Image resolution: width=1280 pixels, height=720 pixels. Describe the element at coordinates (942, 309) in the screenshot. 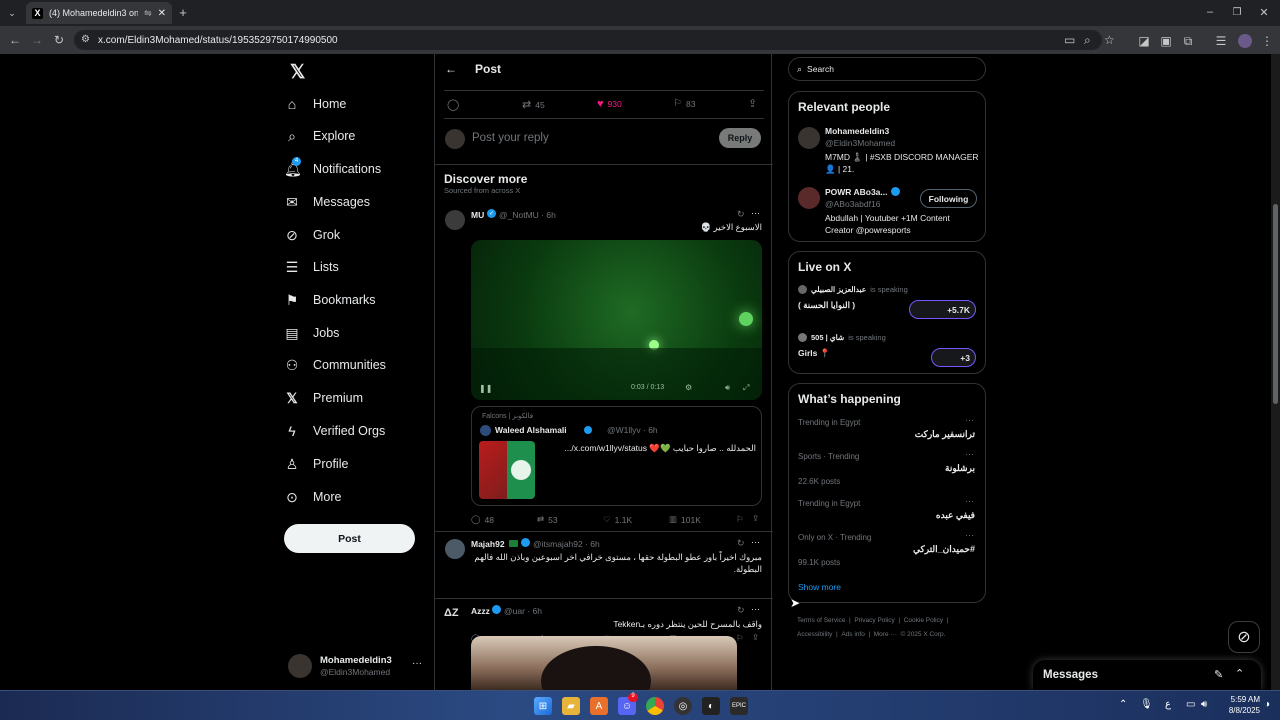

I see `space-listeners: +5.7K` at that location.